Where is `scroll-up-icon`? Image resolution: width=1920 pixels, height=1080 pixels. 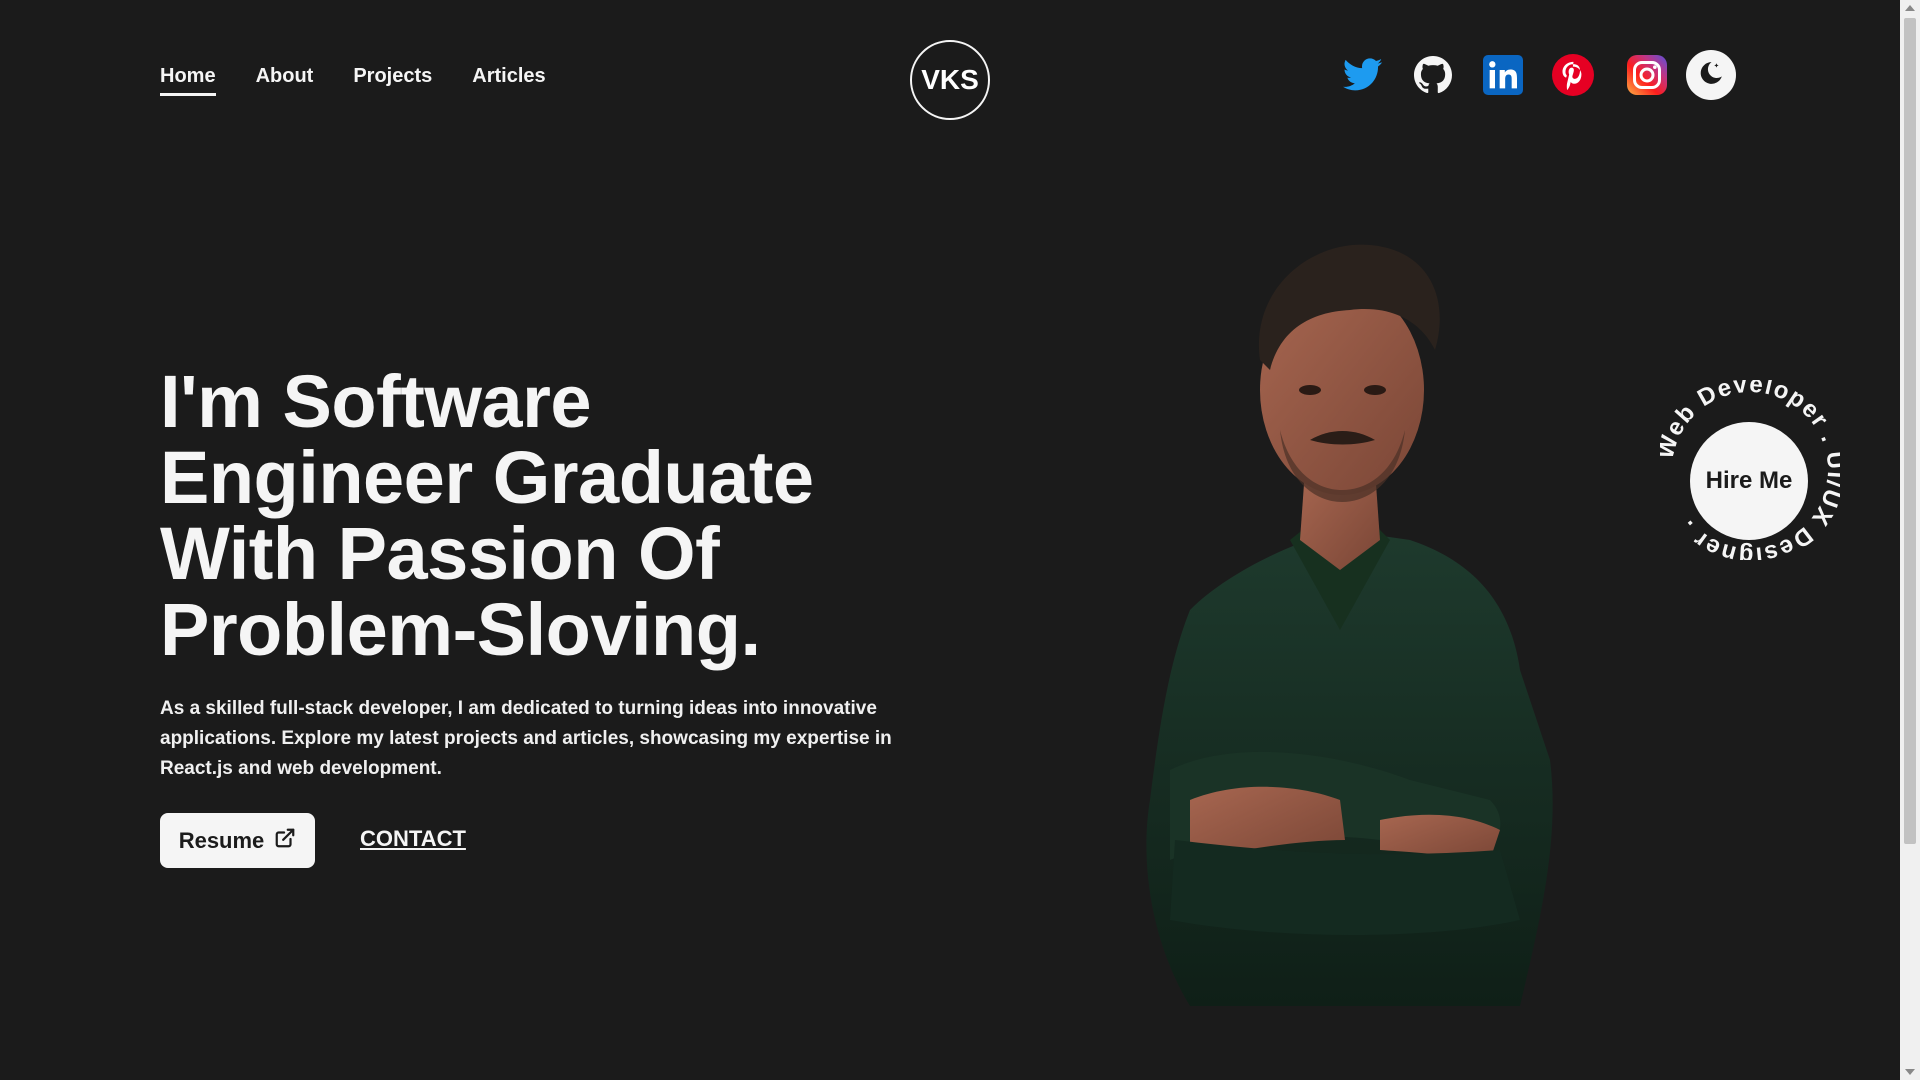 scroll-up-icon is located at coordinates (1910, 8).